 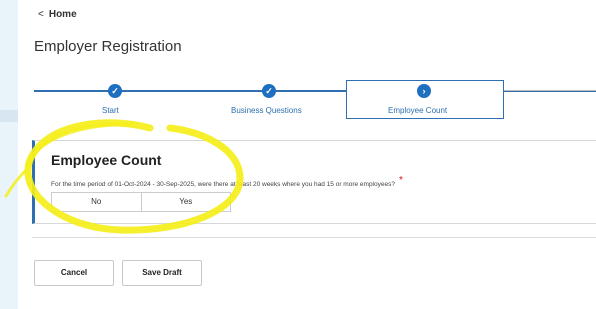 I want to click on step-label-business-questions: Business Questions, so click(x=266, y=110).